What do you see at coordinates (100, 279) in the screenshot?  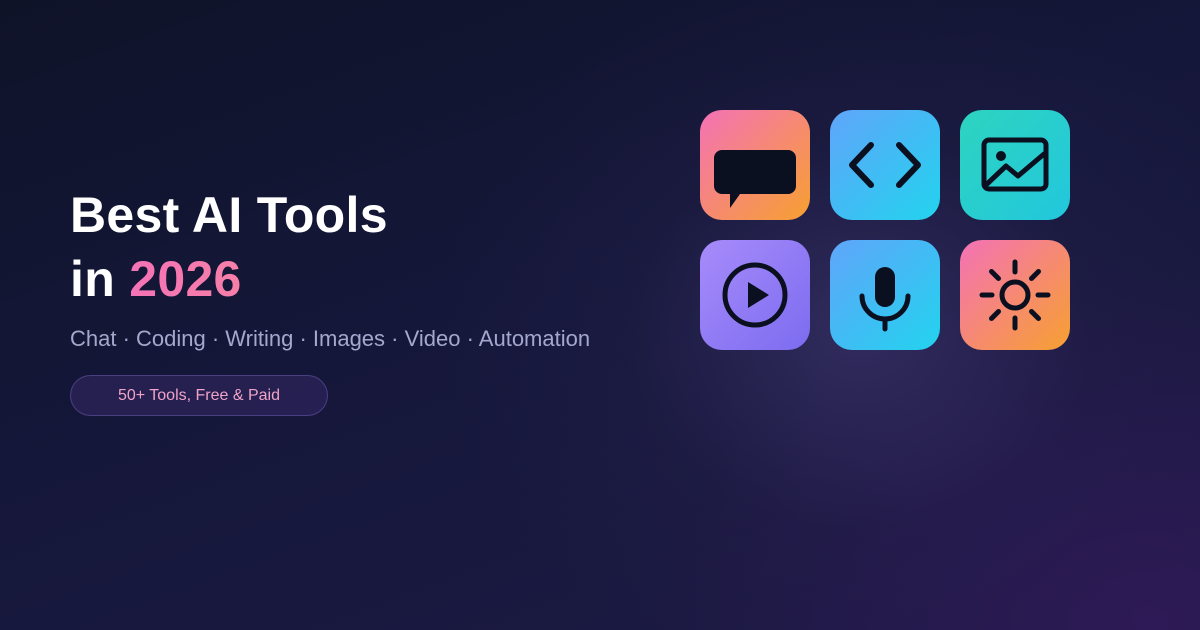 I see `title-in-text: in` at bounding box center [100, 279].